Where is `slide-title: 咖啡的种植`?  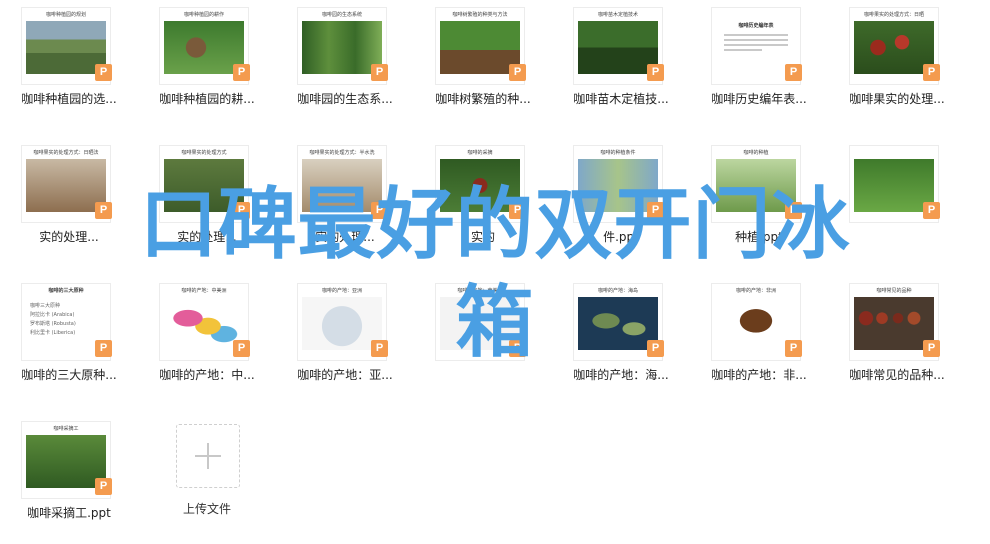
slide-title: 咖啡的种植 is located at coordinates (756, 153).